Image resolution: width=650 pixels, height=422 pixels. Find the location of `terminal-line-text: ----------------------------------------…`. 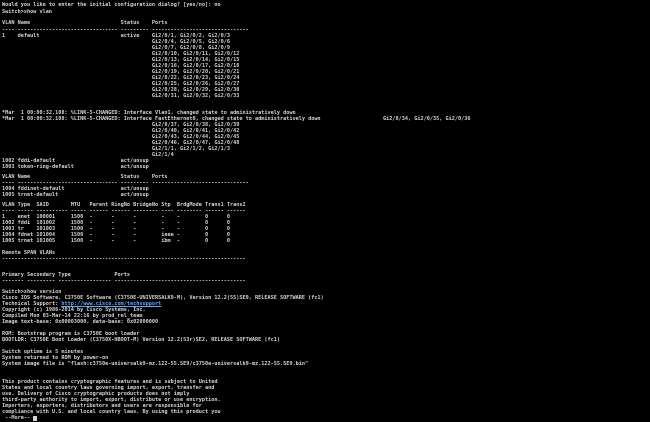

terminal-line-text: ----------------------------------------… is located at coordinates (124, 259).